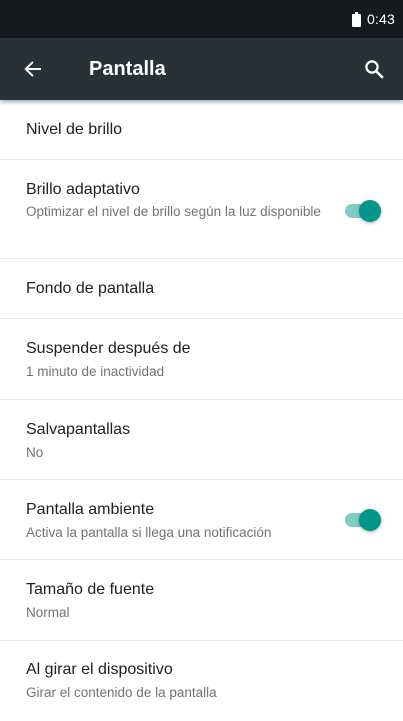  What do you see at coordinates (363, 520) in the screenshot?
I see `ambient-display-toggle` at bounding box center [363, 520].